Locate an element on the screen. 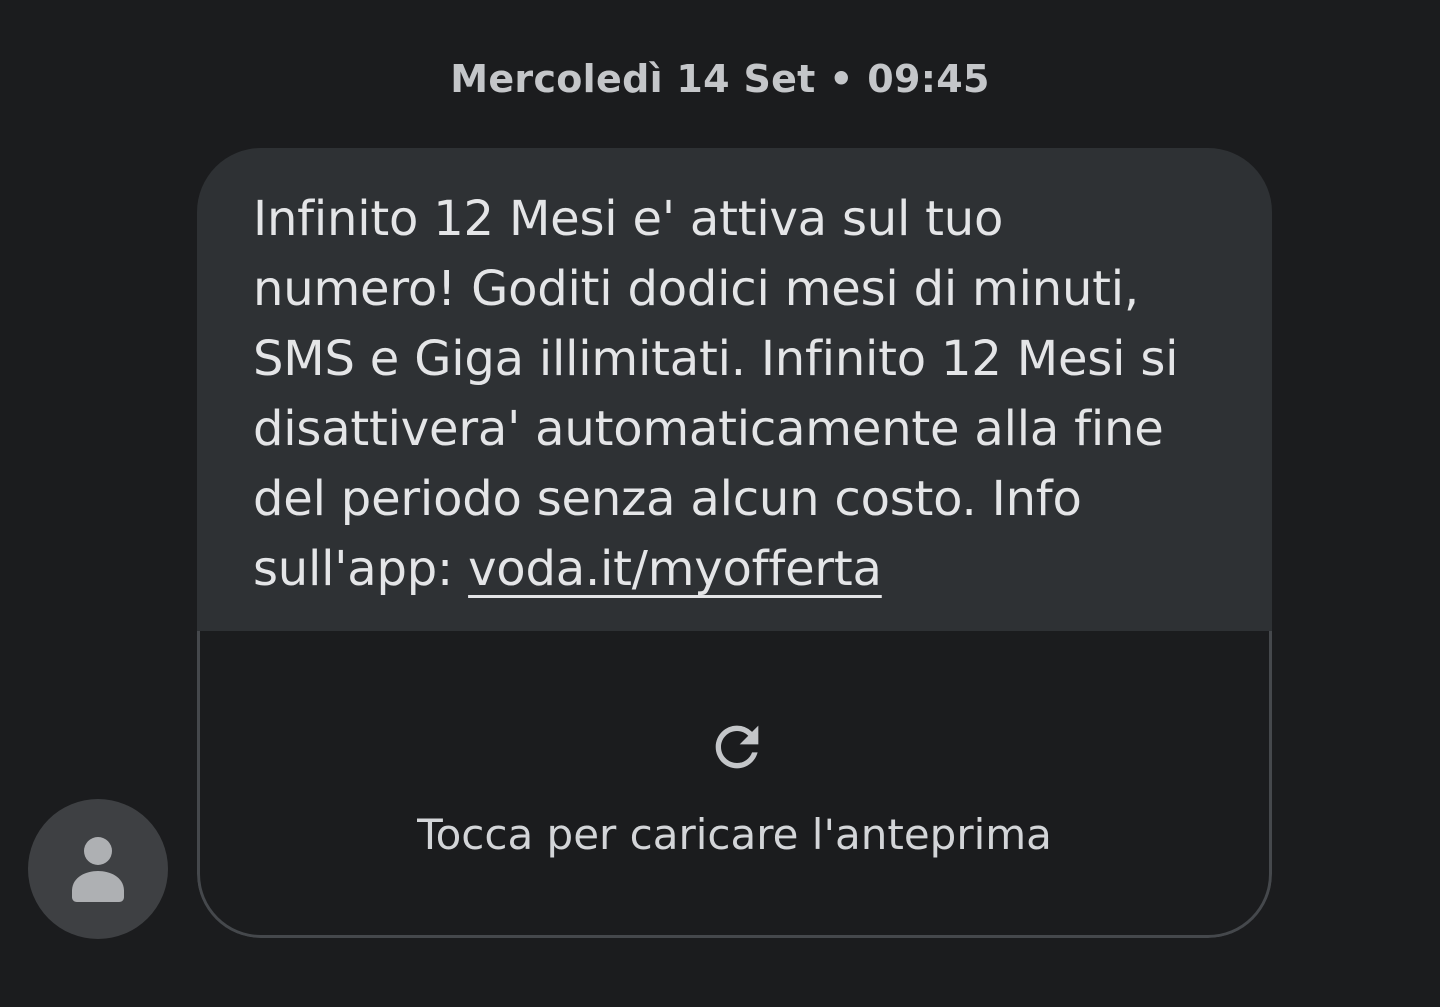 Image resolution: width=1440 pixels, height=1007 pixels. message-timestamp: Mercoledì 14 Set • 09:45 is located at coordinates (720, 79).